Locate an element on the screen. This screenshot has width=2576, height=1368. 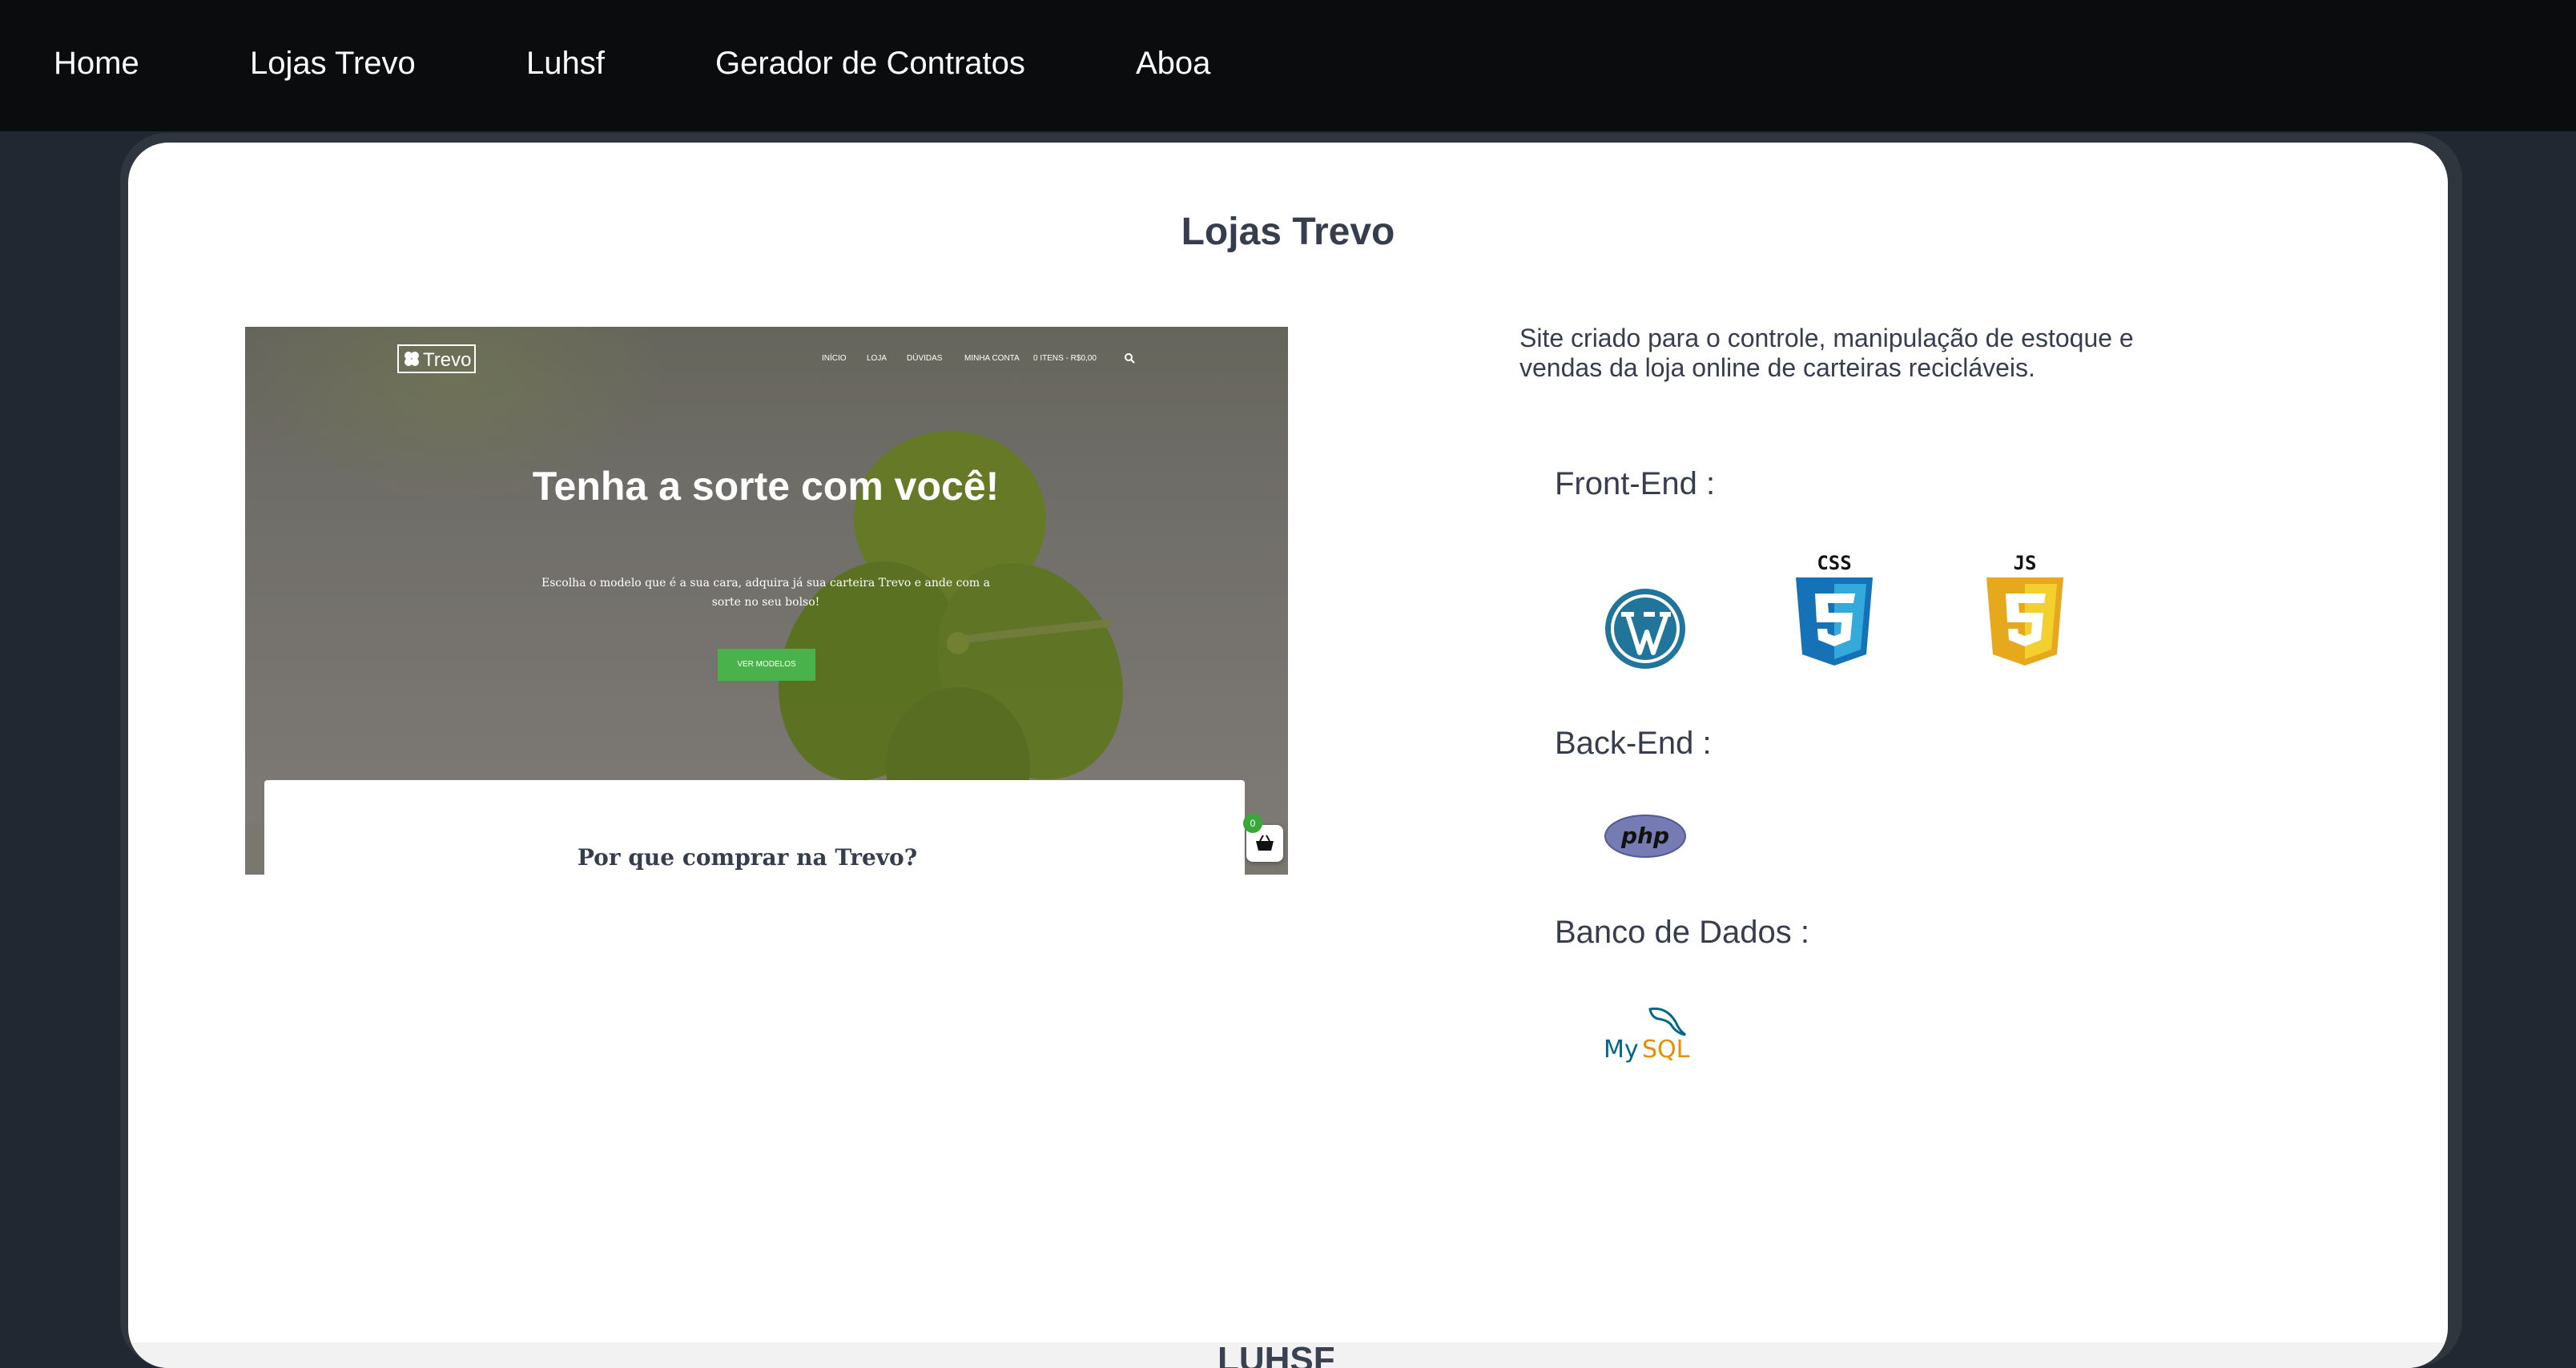
nav-aboa-link: Aboa is located at coordinates (1173, 64).